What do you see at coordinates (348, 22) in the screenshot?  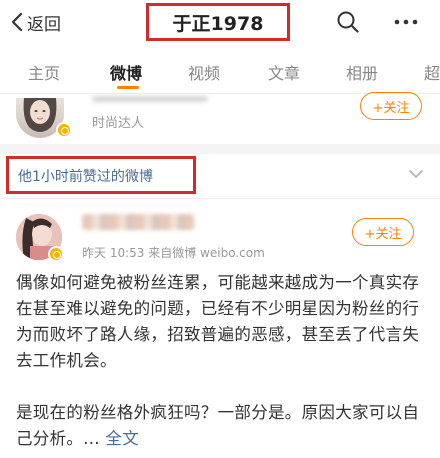 I see `search-icon` at bounding box center [348, 22].